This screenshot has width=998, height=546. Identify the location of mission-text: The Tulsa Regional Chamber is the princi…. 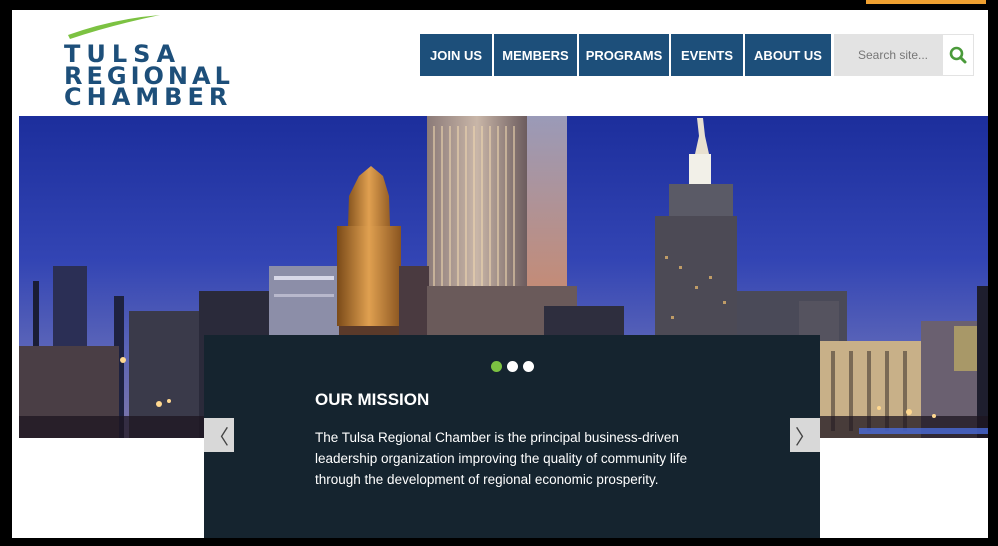
(501, 458).